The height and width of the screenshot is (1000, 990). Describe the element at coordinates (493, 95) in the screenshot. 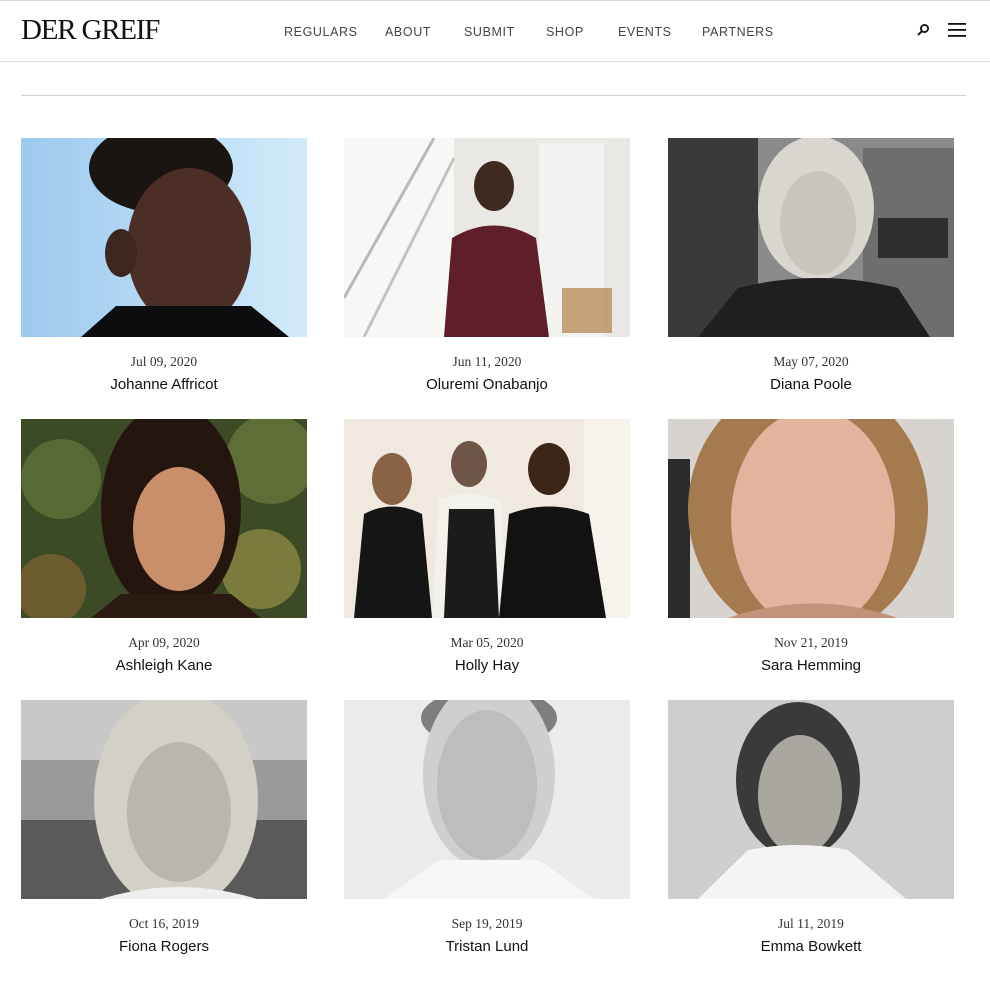

I see `content-divider` at that location.